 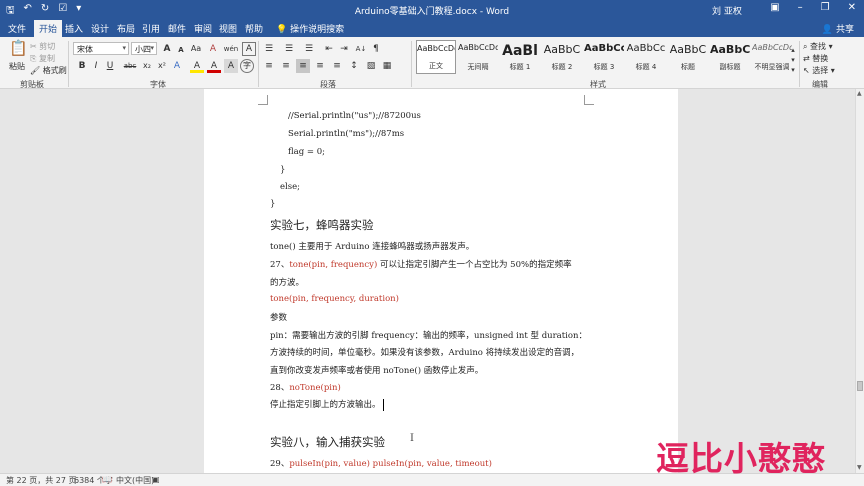 I want to click on minimize-icon: –, so click(x=800, y=7).